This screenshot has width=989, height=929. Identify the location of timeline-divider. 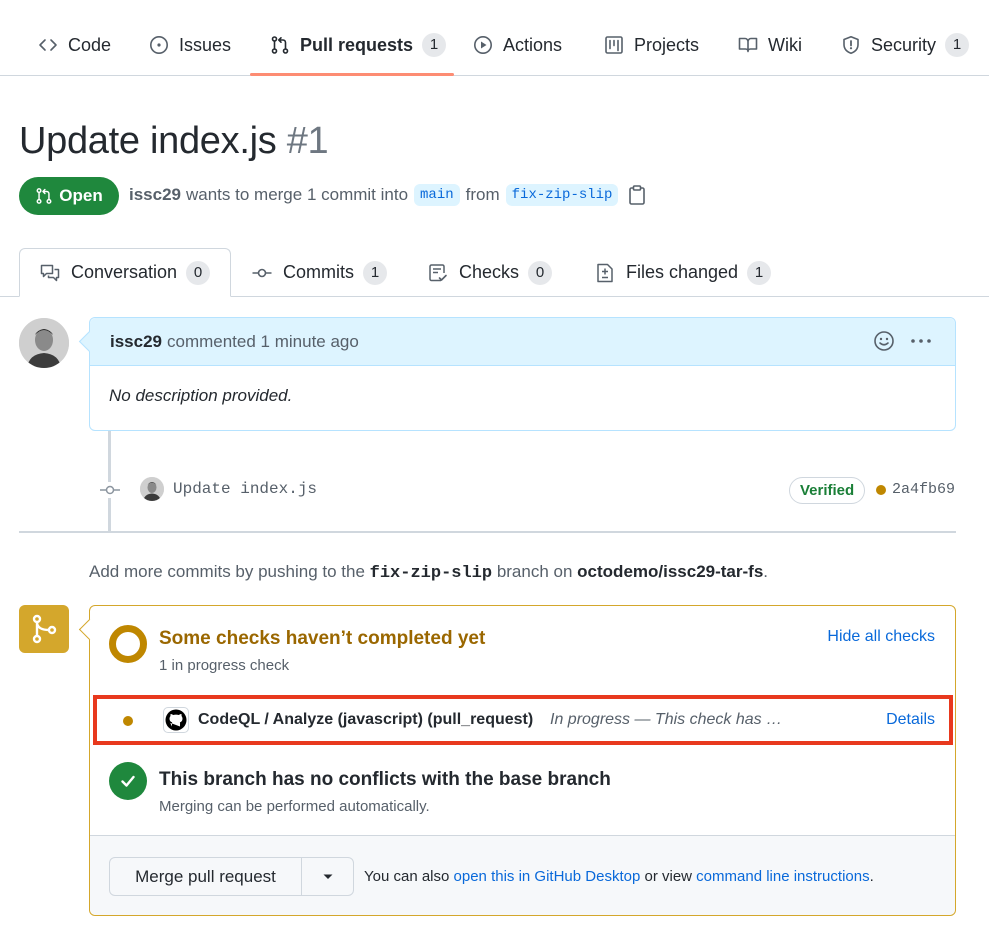
(487, 532).